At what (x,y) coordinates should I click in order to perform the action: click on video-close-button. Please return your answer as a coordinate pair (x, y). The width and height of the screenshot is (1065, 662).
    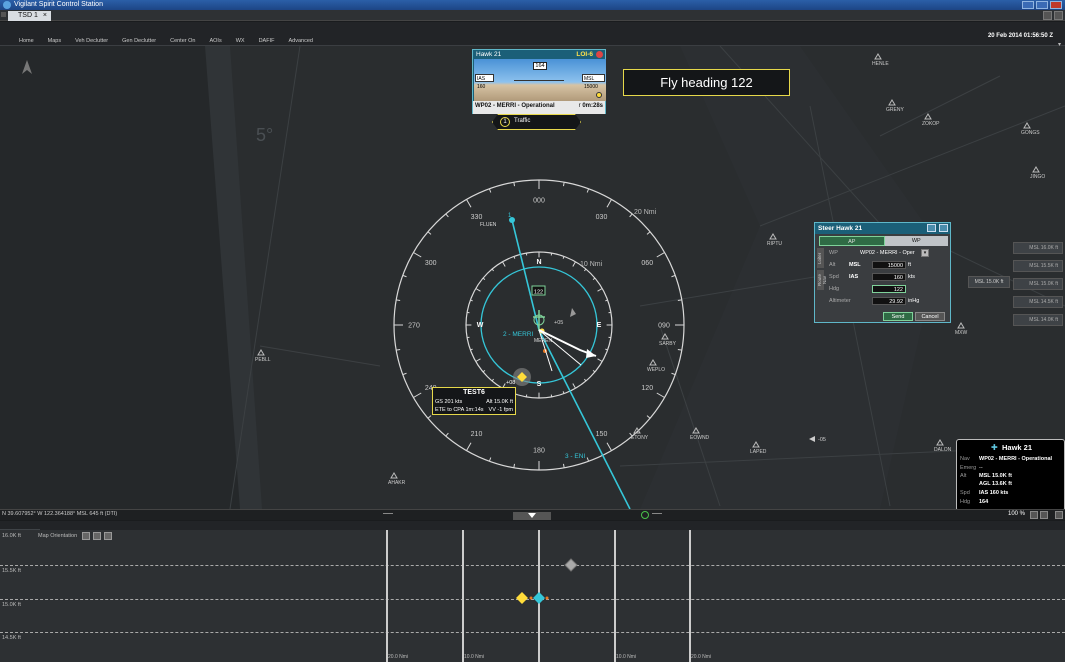
    Looking at the image, I should click on (599, 54).